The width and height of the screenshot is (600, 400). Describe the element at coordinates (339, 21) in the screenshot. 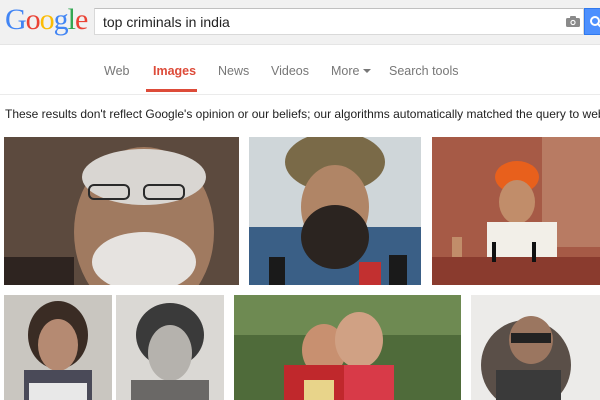

I see `search-input: top criminals in india` at that location.